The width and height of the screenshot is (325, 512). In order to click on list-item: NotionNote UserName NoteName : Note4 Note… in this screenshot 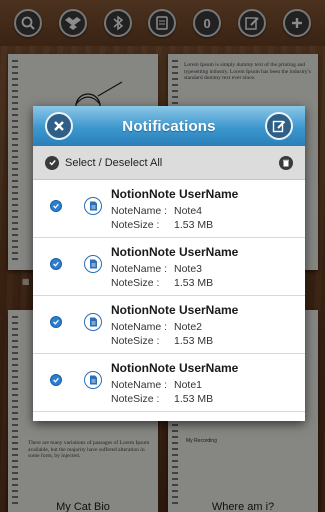, I will do `click(169, 209)`.